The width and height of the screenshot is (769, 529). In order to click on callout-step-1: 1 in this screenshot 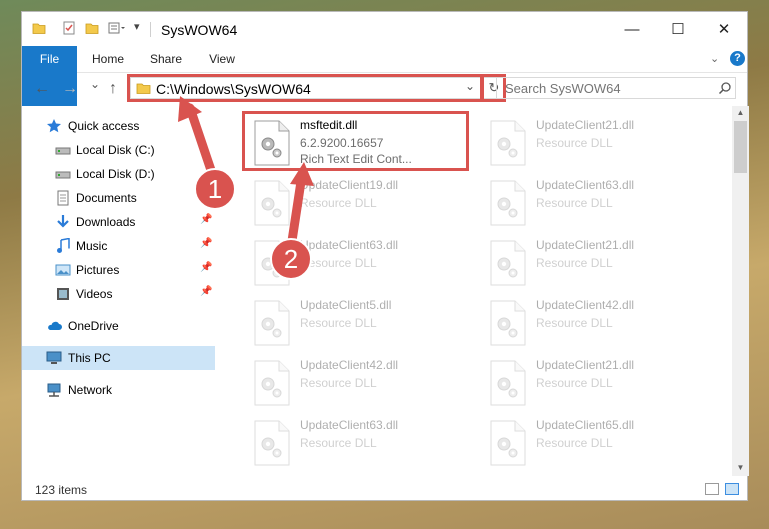, I will do `click(215, 189)`.